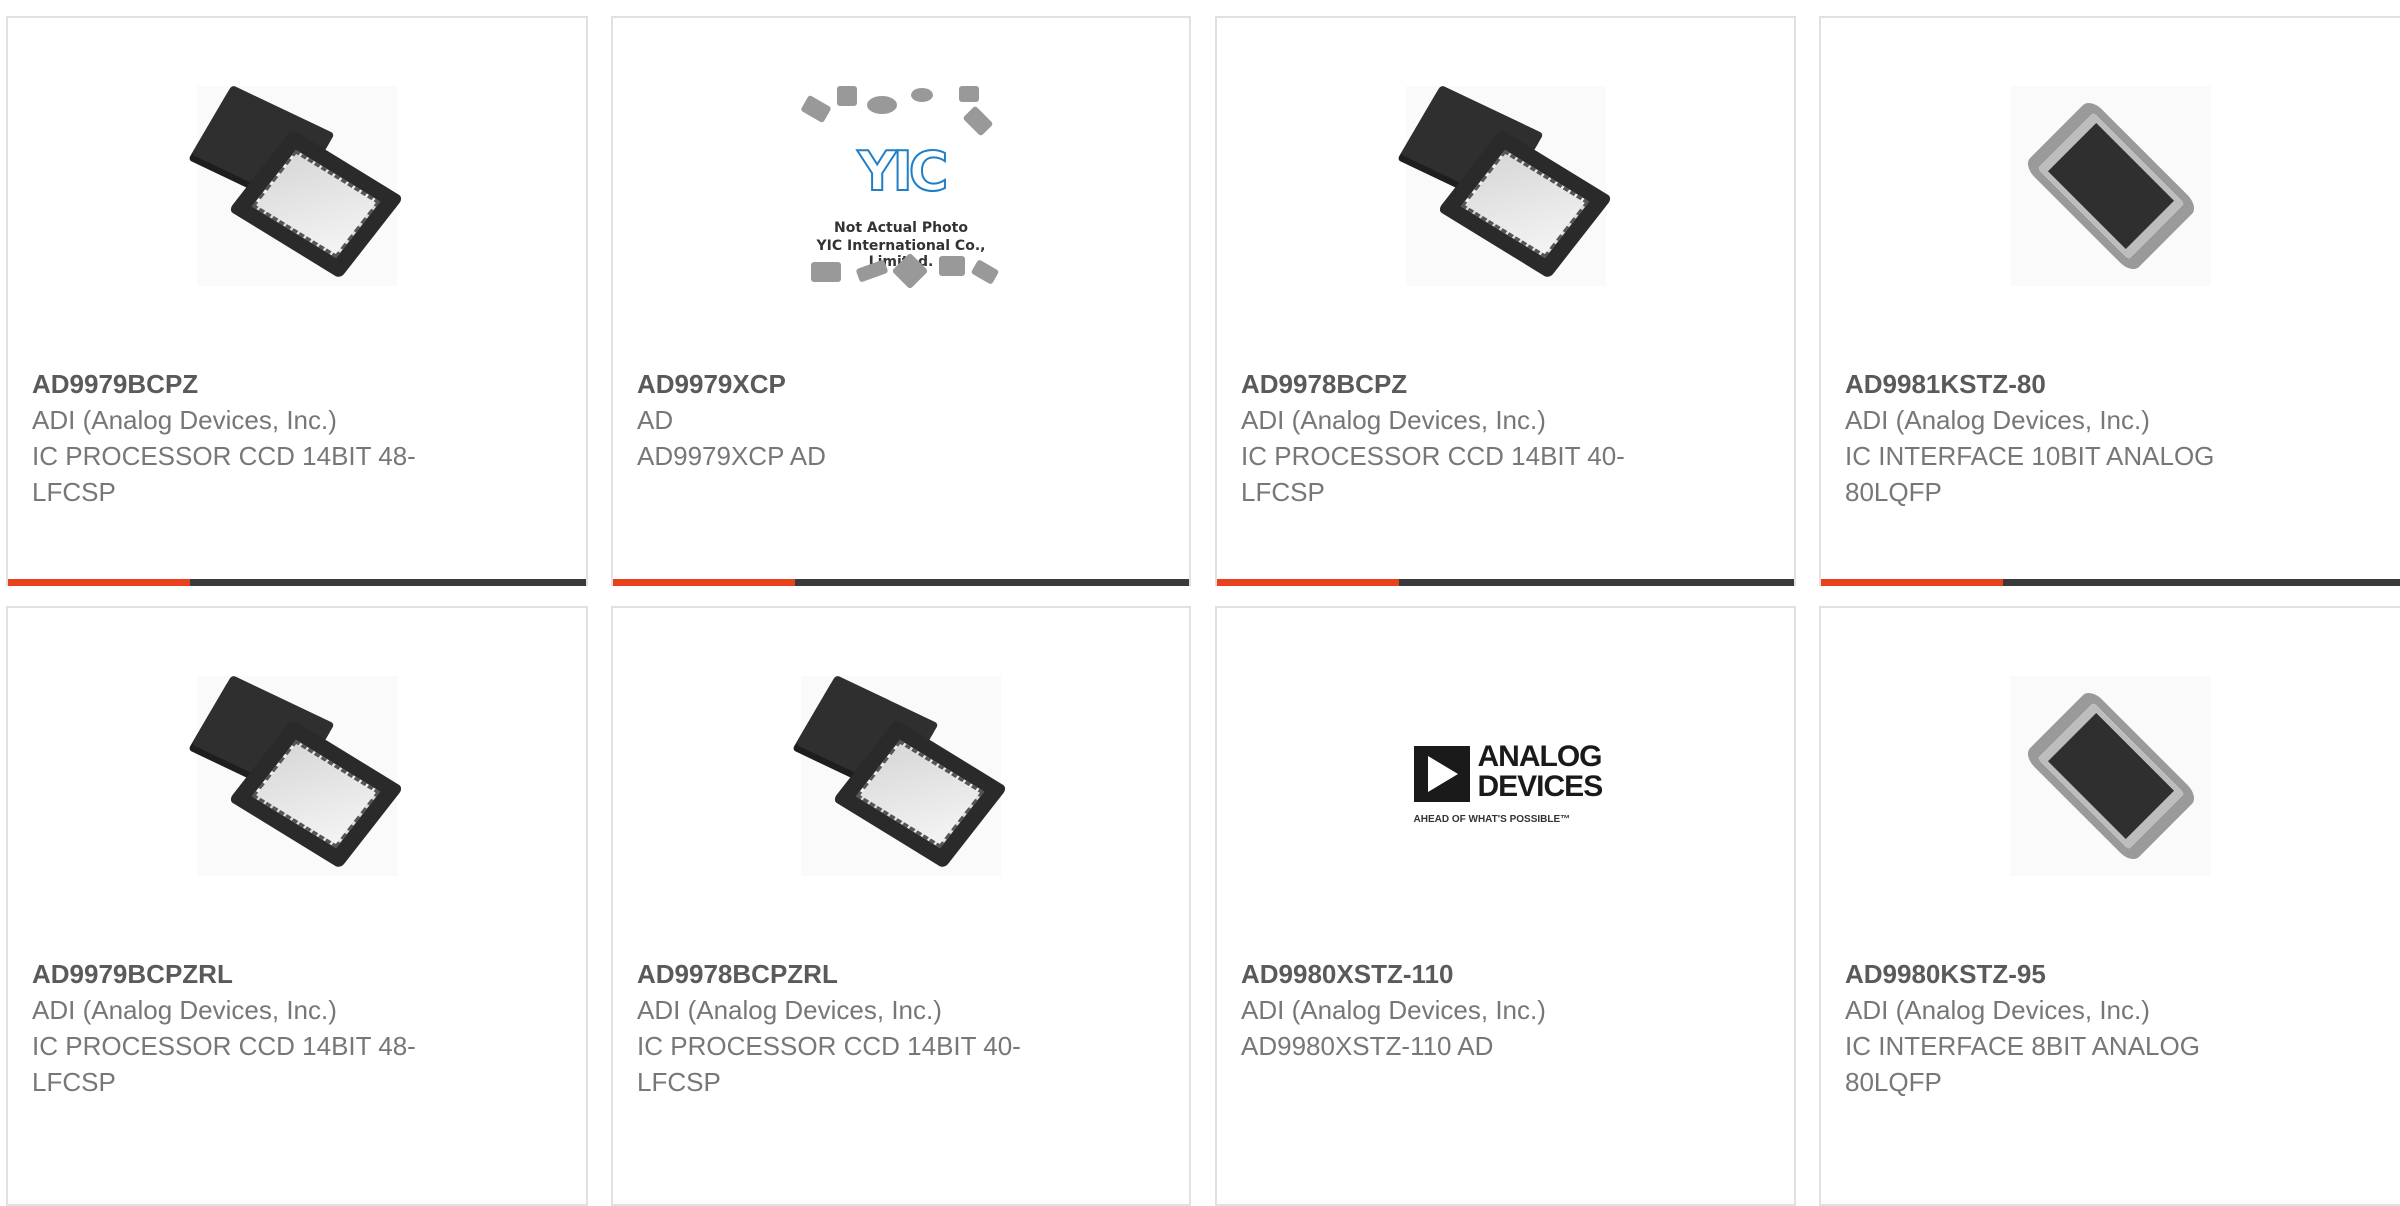 The image size is (2400, 1206). I want to click on description: AD9980XSTZ-110 AD, so click(1367, 1046).